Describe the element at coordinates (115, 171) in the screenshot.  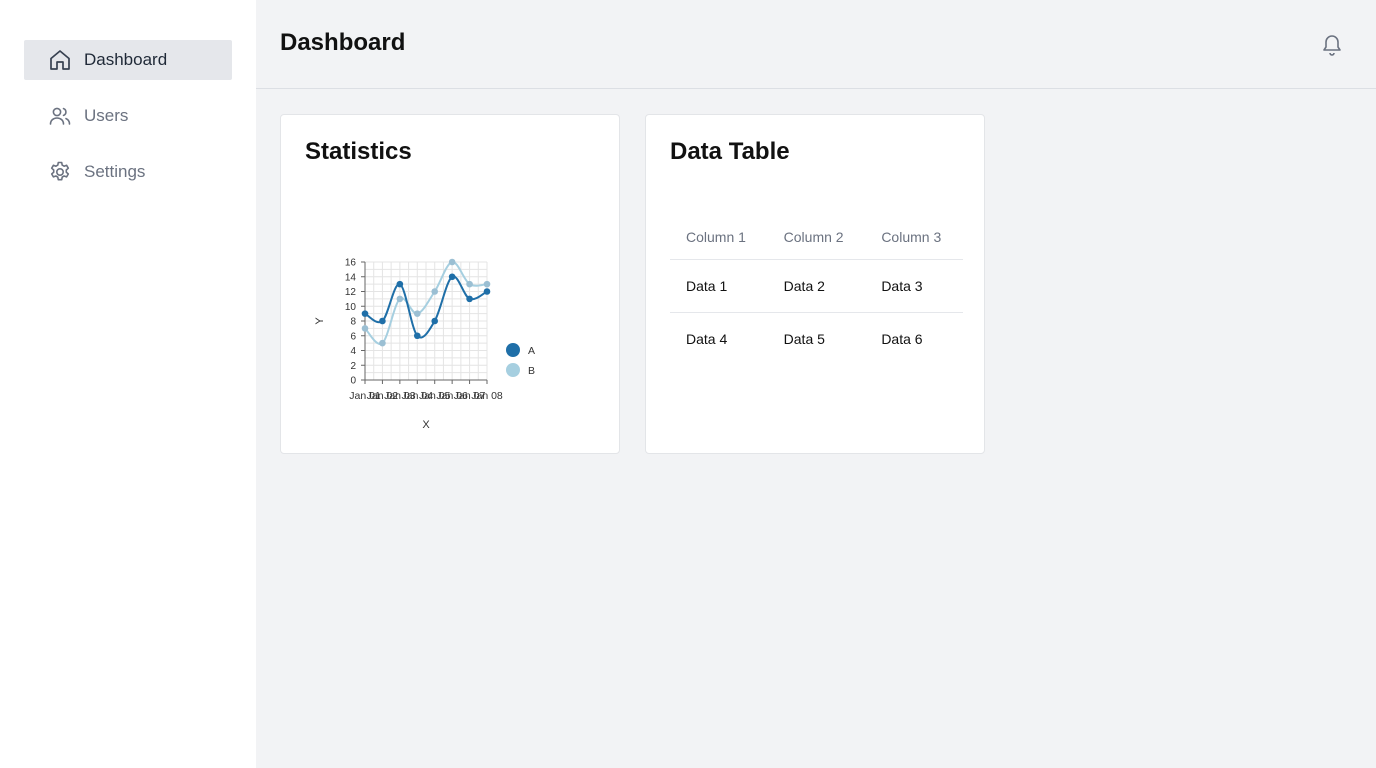
I see `sidebar-item-label: Settings` at that location.